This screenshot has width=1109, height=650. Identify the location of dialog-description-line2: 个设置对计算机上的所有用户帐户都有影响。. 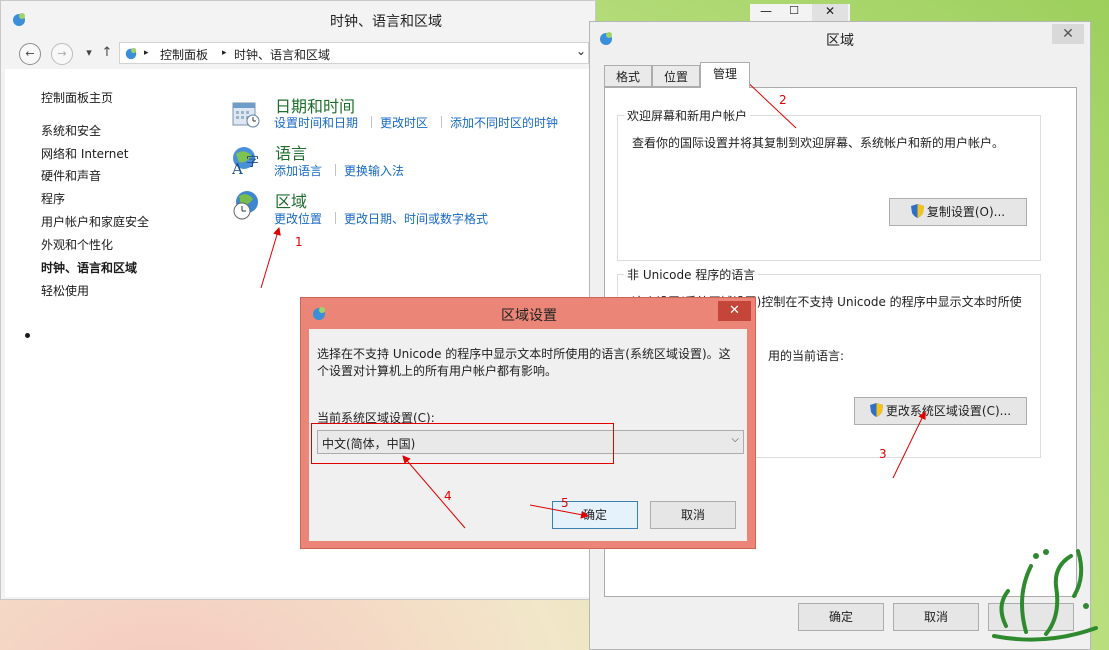
(437, 371).